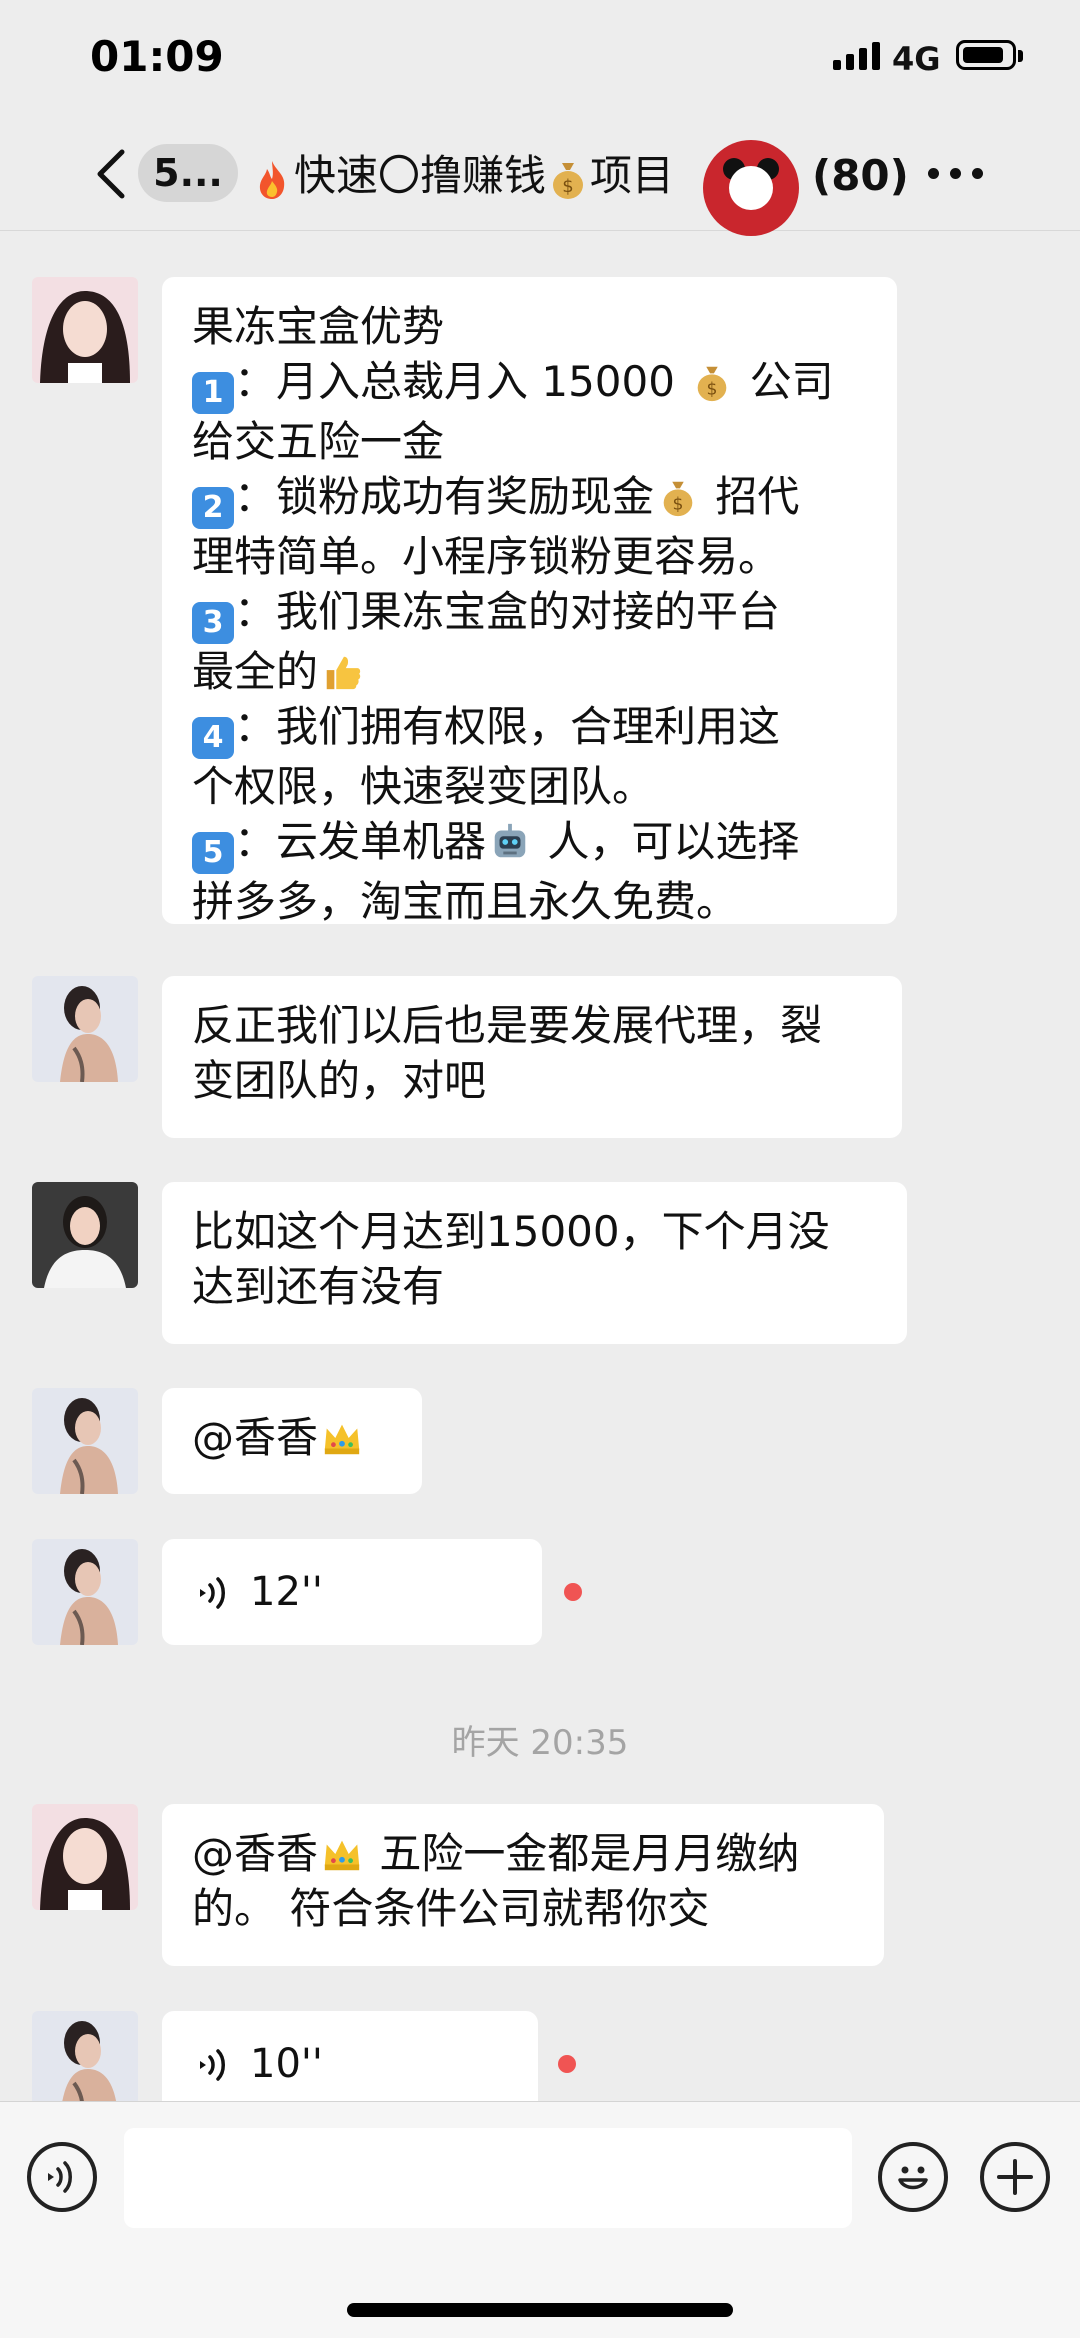 This screenshot has width=1080, height=2338. Describe the element at coordinates (860, 176) in the screenshot. I see `member-count: (80)` at that location.